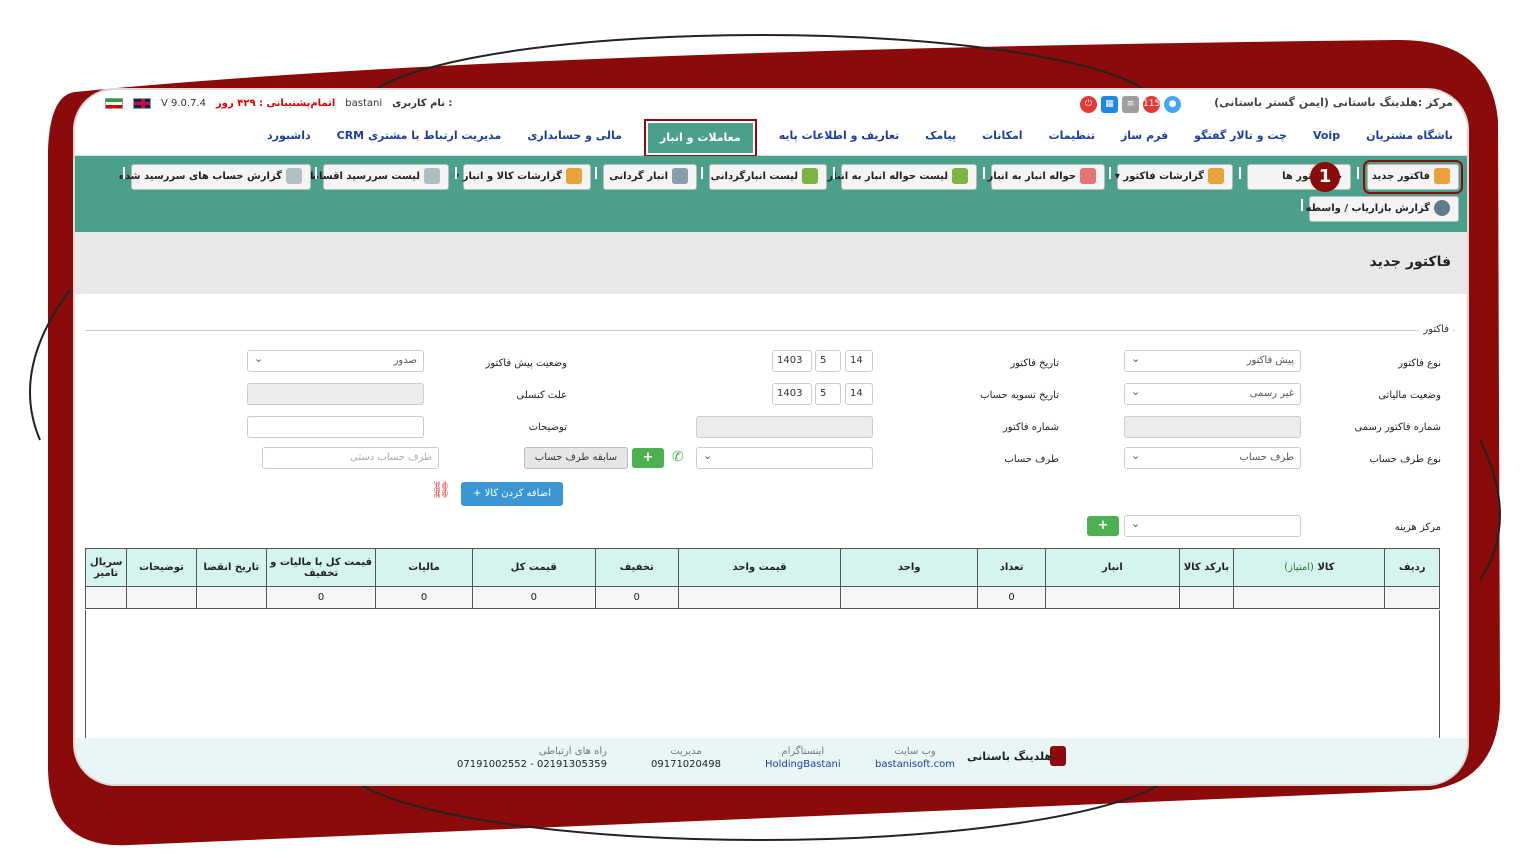 This screenshot has width=1536, height=864. I want to click on transfer-list-button: لیست حواله انبار به انبار, so click(902, 177).